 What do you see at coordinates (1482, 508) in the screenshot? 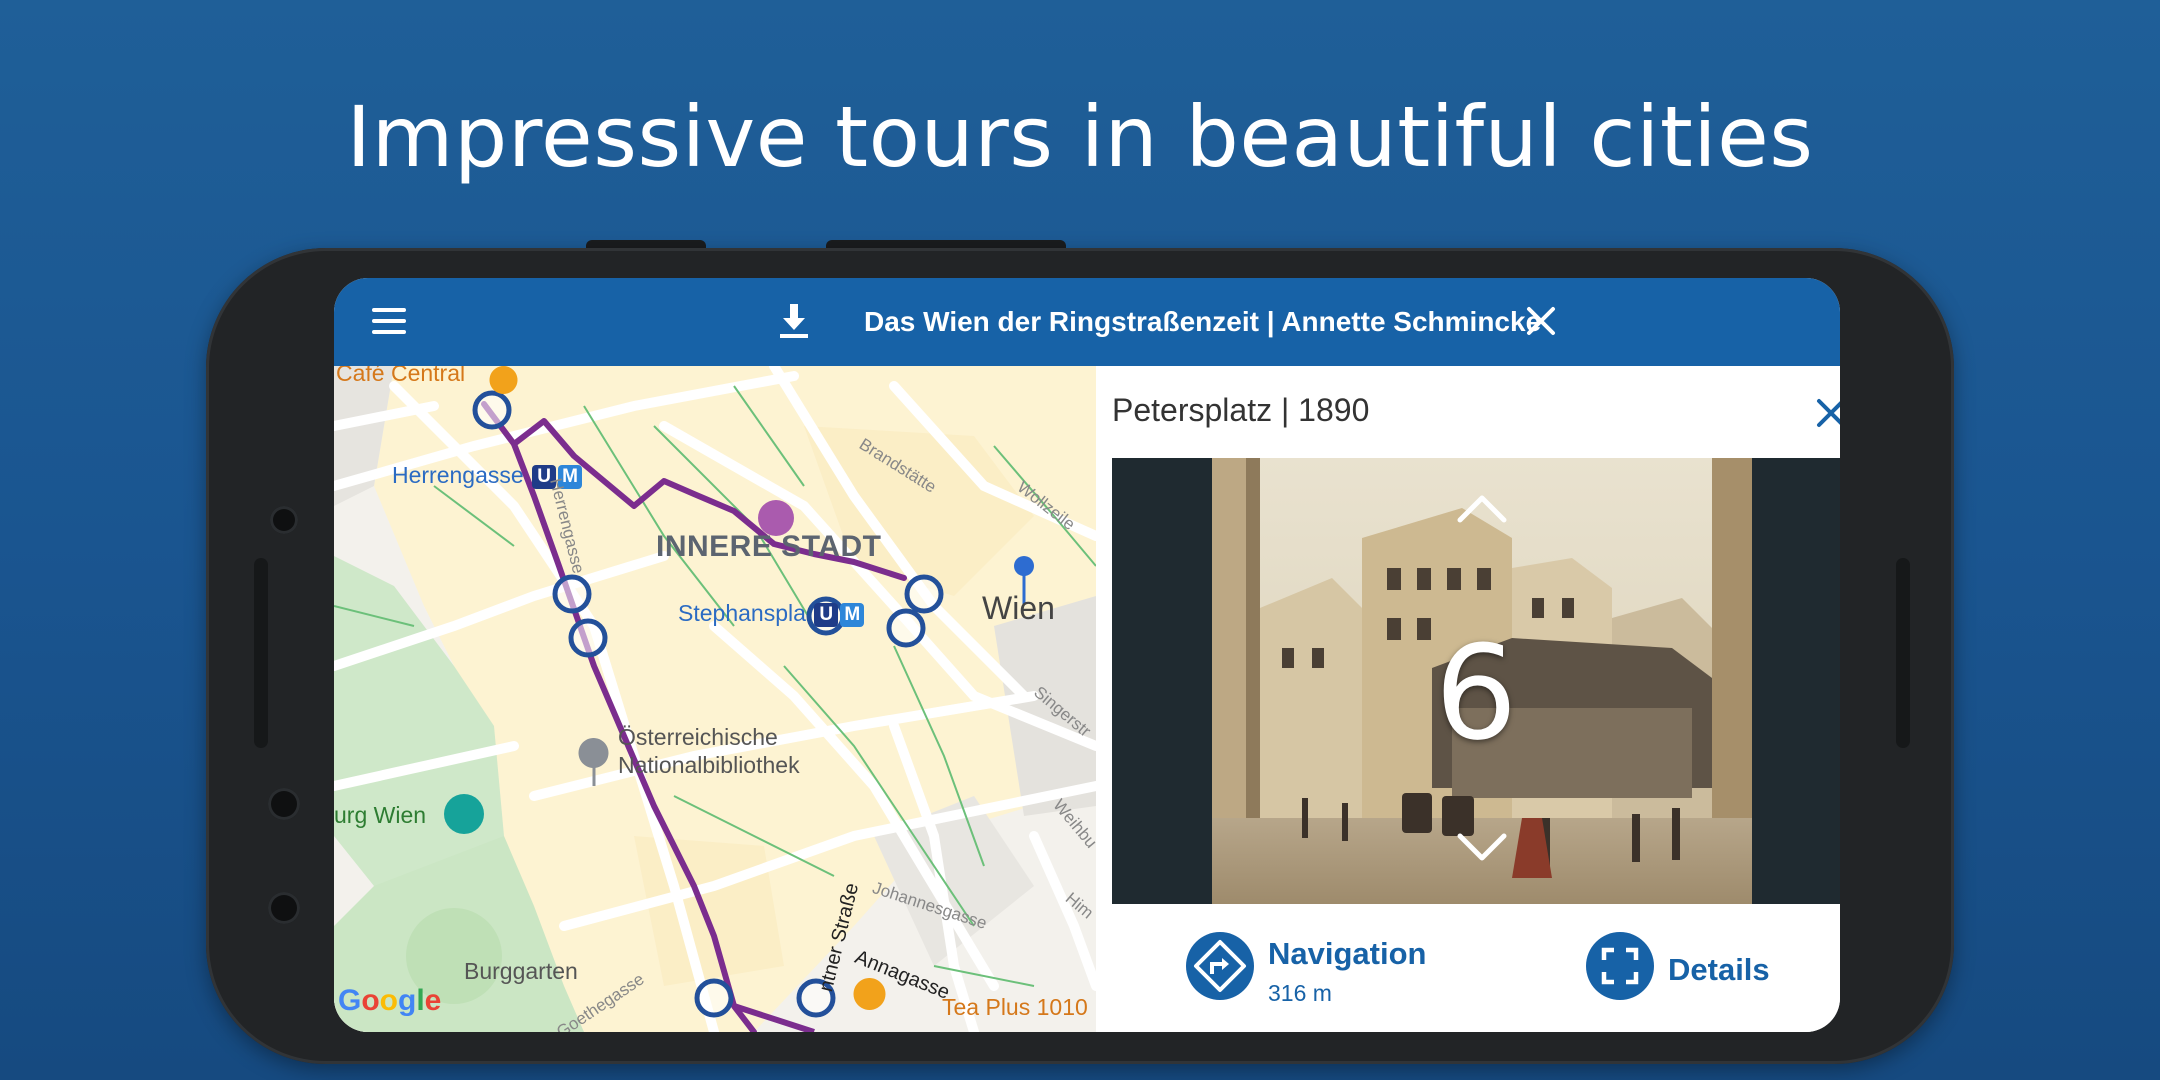
I see `chevron-up-icon` at bounding box center [1482, 508].